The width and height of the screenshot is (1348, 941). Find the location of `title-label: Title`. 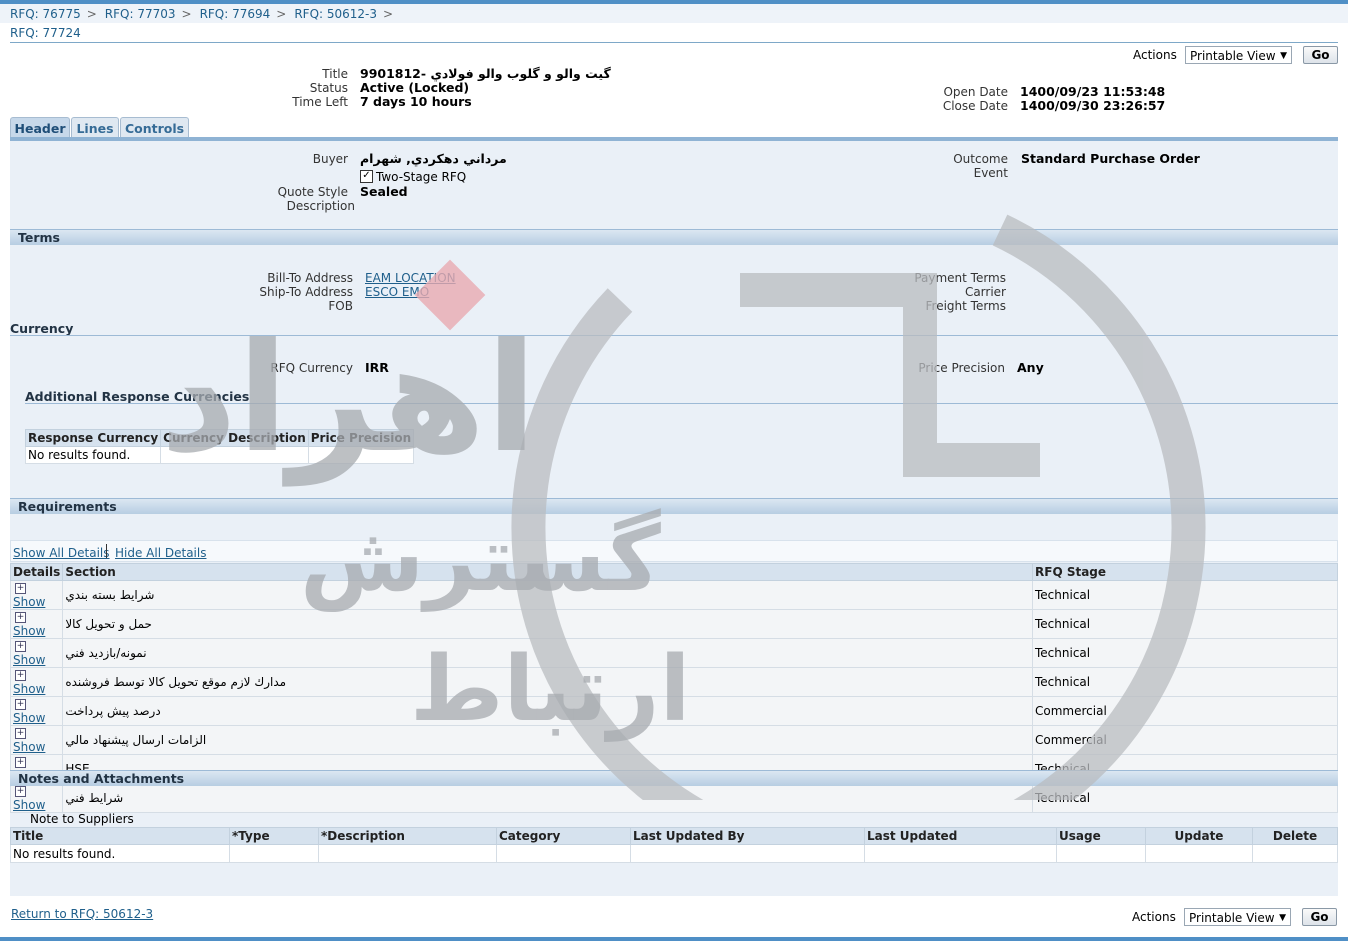

title-label: Title is located at coordinates (335, 74).